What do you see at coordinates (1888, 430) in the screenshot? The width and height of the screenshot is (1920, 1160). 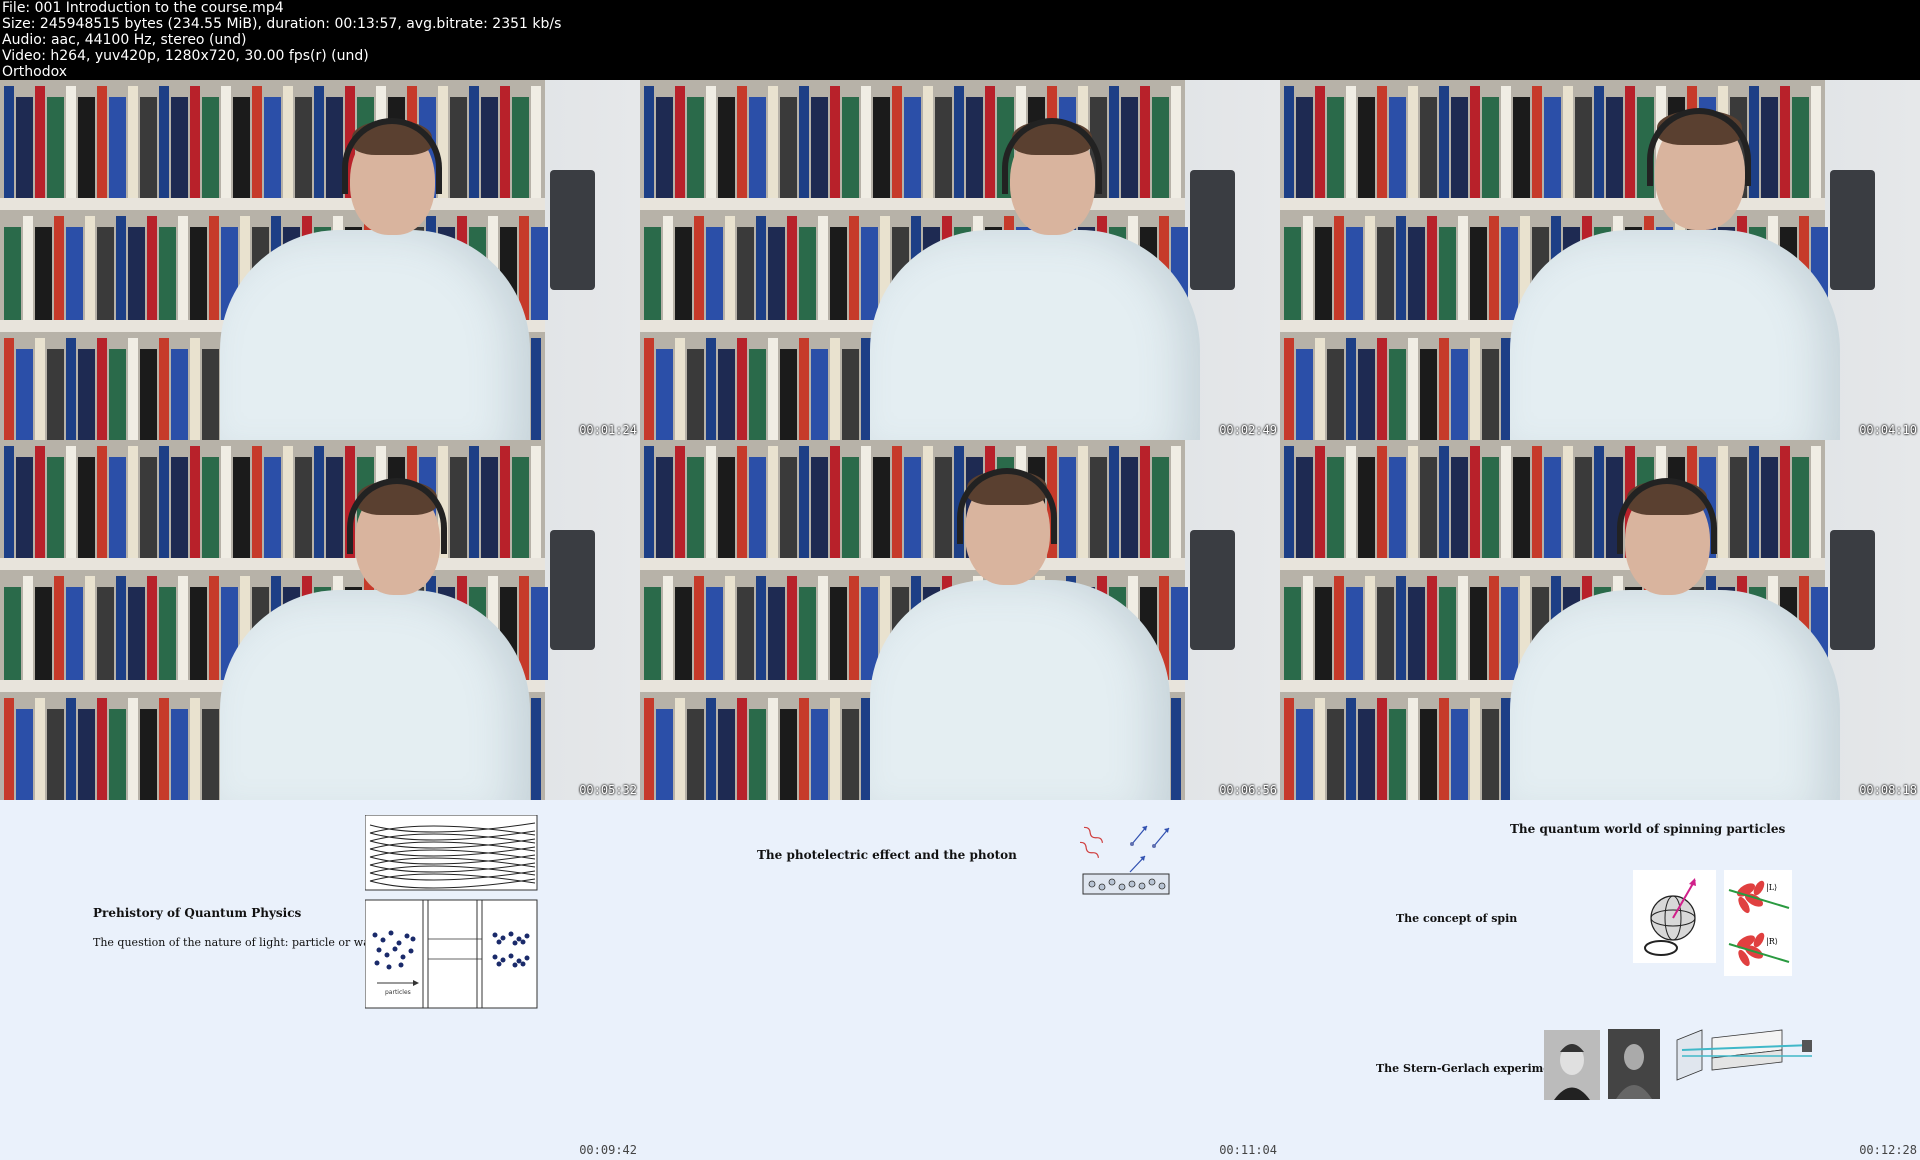 I see `timestamp: 00:04:10` at bounding box center [1888, 430].